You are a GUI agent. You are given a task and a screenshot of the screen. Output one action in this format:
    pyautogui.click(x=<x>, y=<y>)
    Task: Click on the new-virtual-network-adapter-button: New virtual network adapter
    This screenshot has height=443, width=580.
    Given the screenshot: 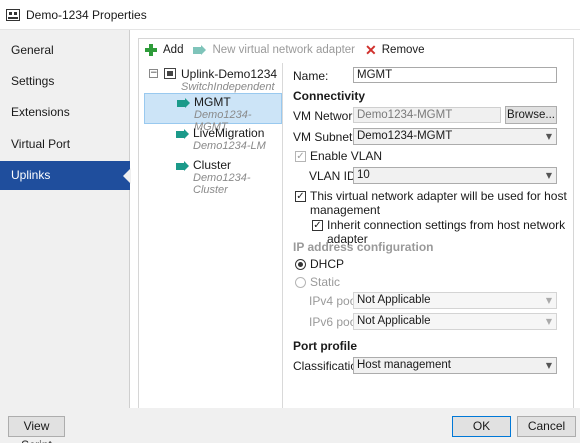 What is the action you would take?
    pyautogui.click(x=274, y=50)
    